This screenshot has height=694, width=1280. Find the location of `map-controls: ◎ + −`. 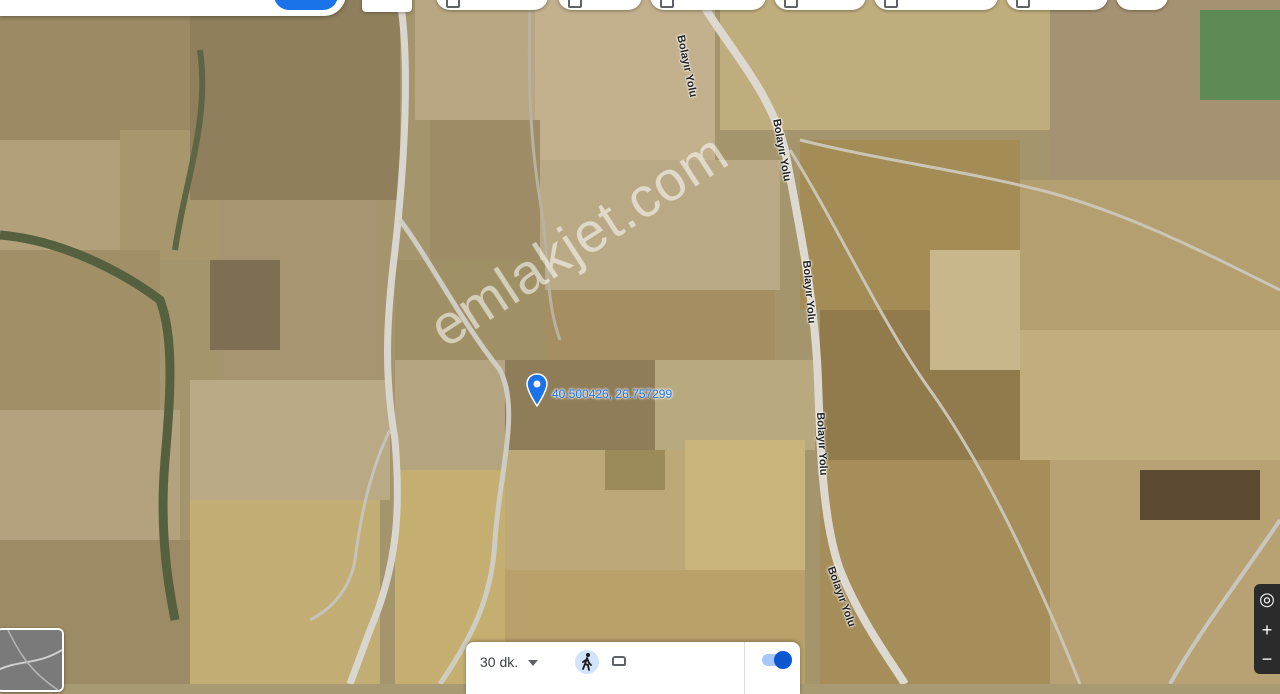

map-controls: ◎ + − is located at coordinates (1267, 629).